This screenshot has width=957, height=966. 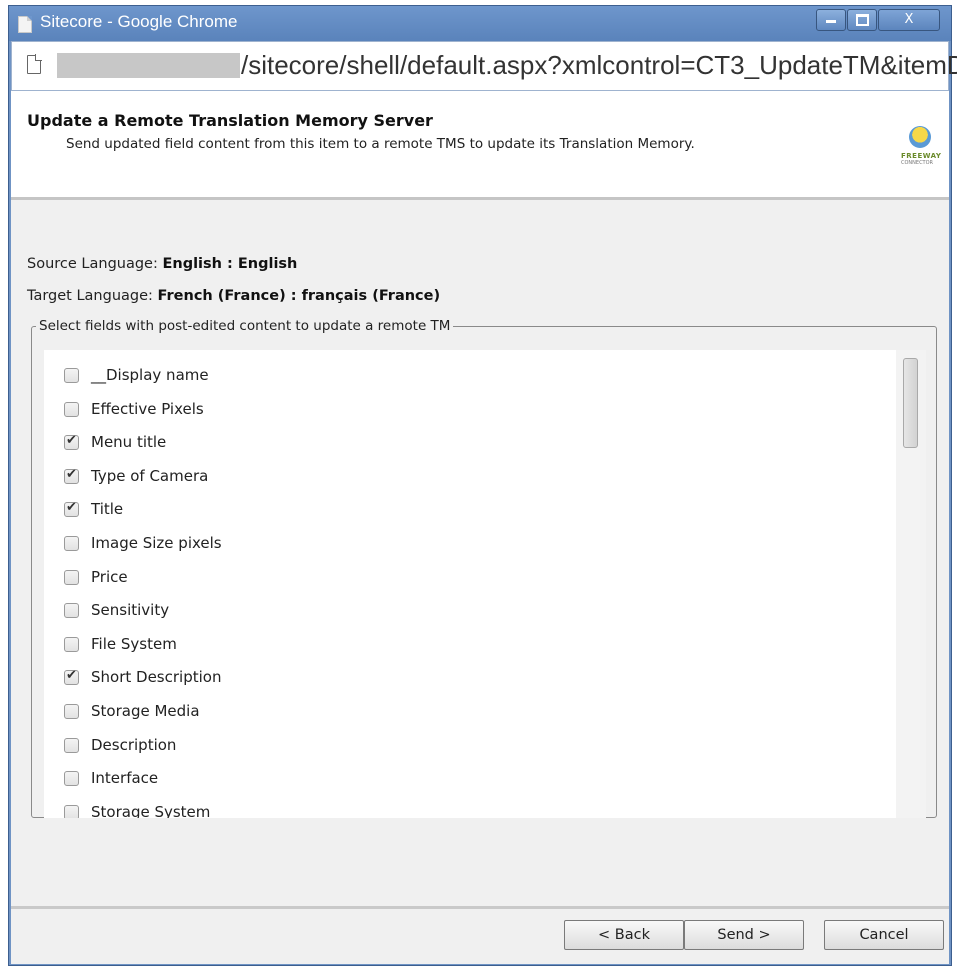 I want to click on maximize-icon, so click(x=862, y=20).